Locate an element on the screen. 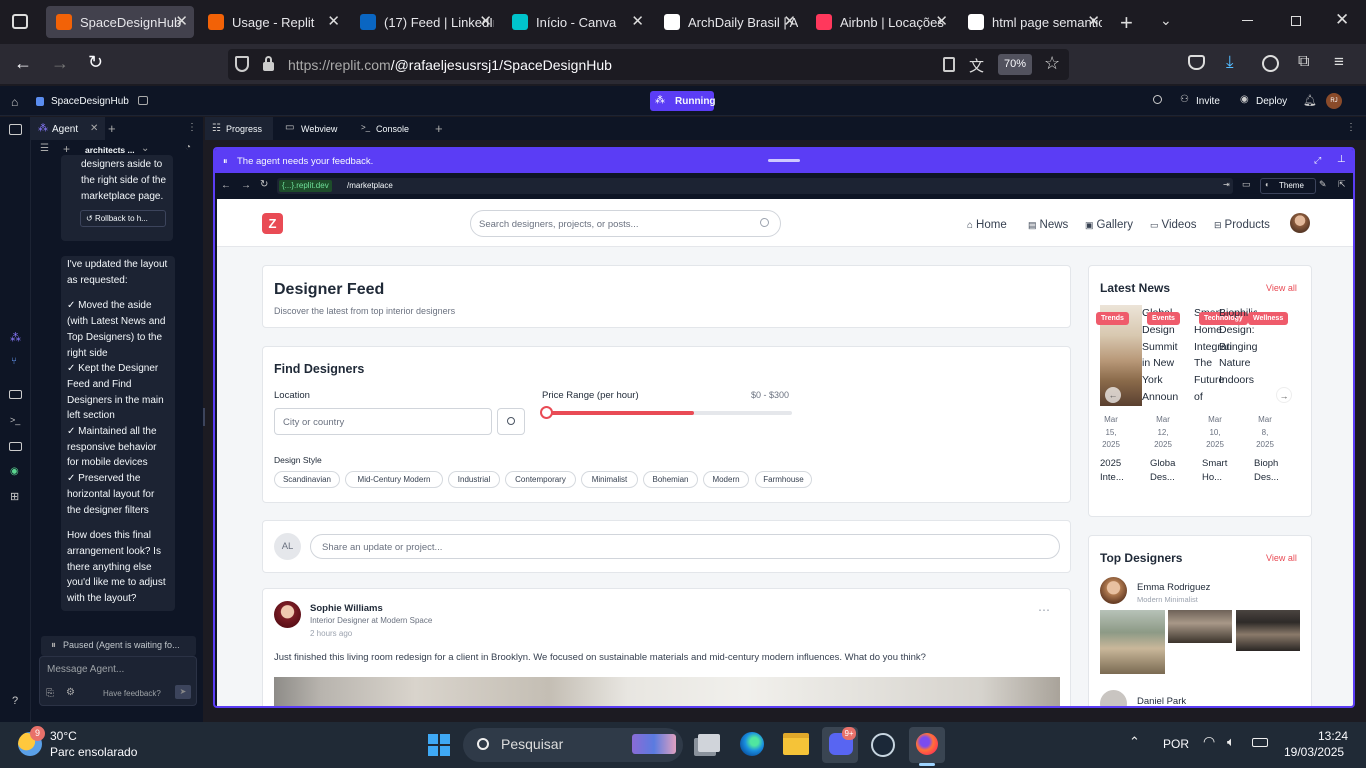 The width and height of the screenshot is (1366, 768). news-title-line: Indoors is located at coordinates (1238, 380).